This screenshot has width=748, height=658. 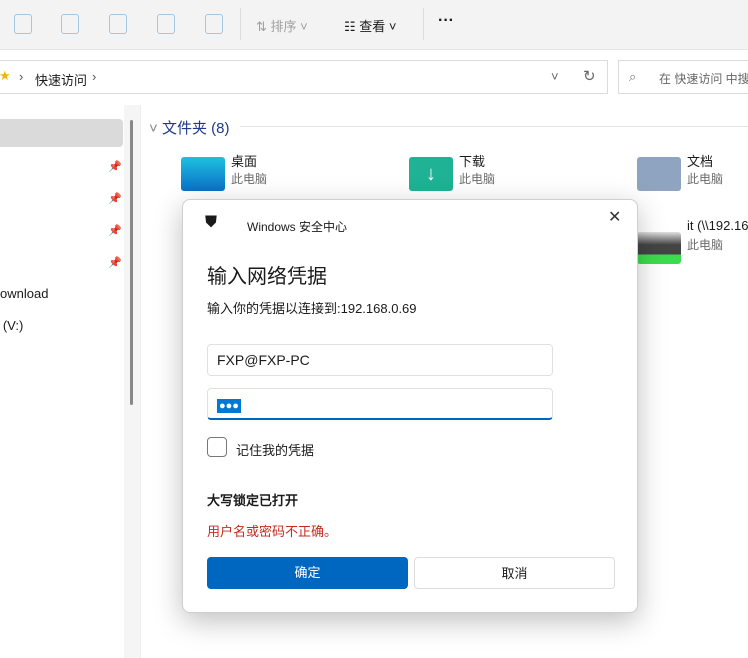 What do you see at coordinates (297, 227) in the screenshot?
I see `dialog-app-title: Windows 安全中心` at bounding box center [297, 227].